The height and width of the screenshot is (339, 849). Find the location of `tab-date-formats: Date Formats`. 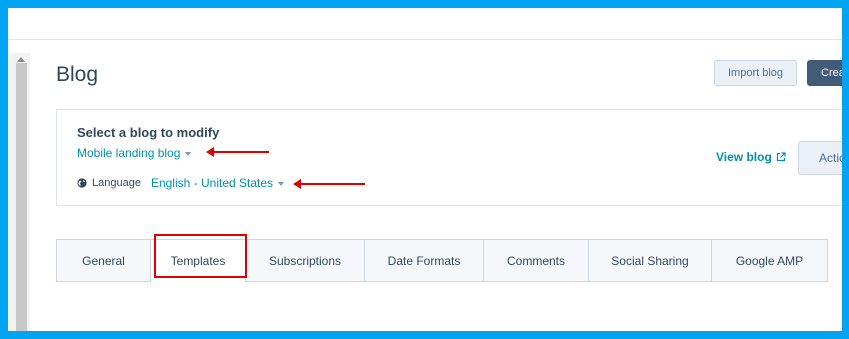

tab-date-formats: Date Formats is located at coordinates (424, 260).